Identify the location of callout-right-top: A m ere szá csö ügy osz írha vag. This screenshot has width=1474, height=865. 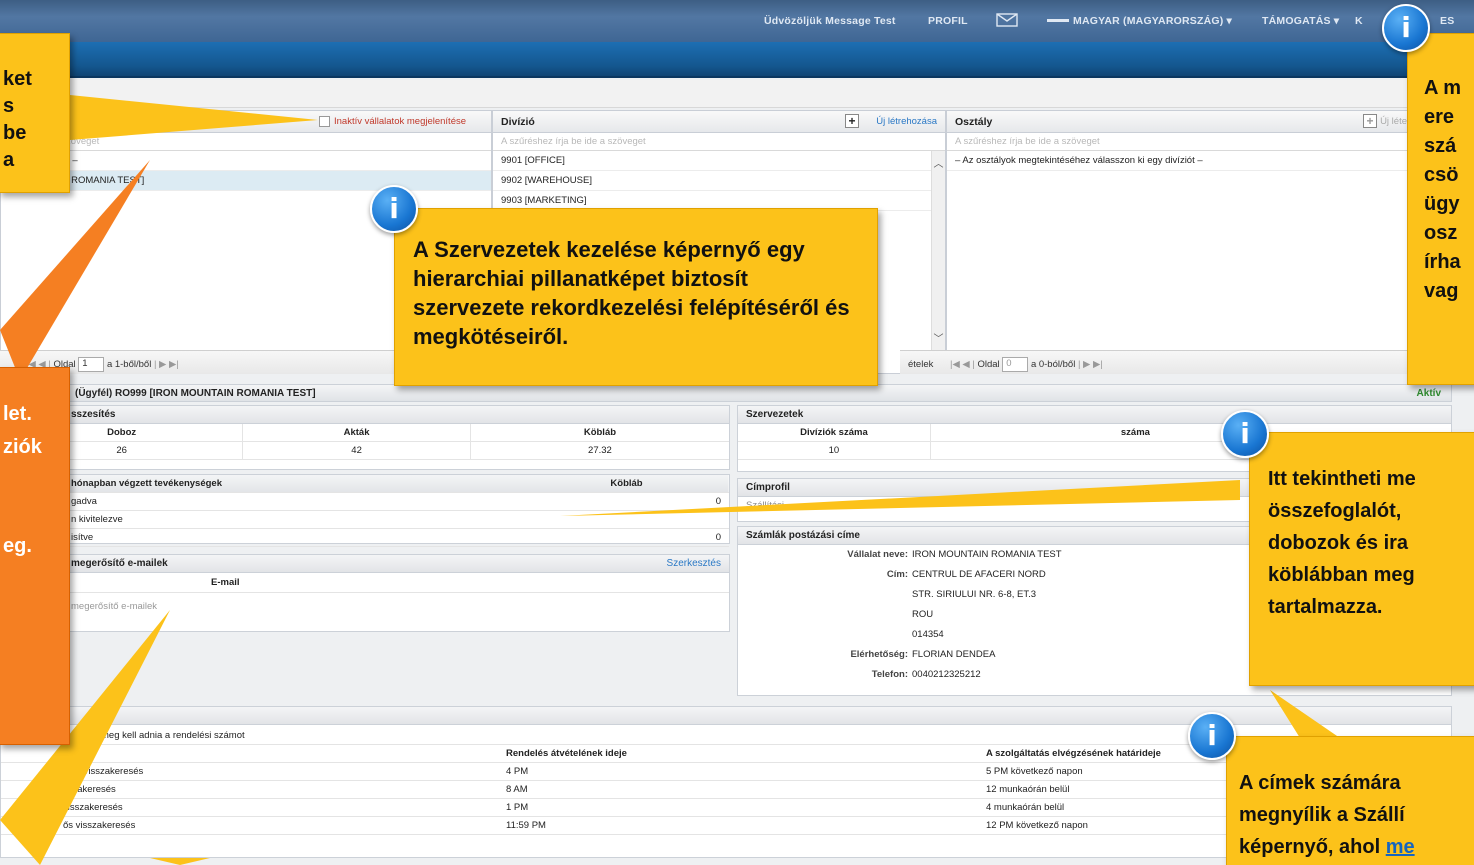
(1440, 209).